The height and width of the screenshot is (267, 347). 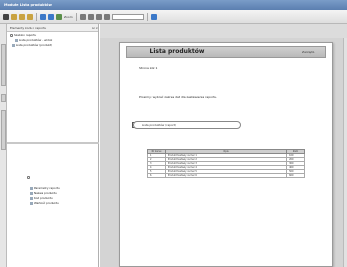 What do you see at coordinates (52, 28) in the screenshot?
I see `panel-header: Elementy kodu i raportu ⊡ ×` at bounding box center [52, 28].